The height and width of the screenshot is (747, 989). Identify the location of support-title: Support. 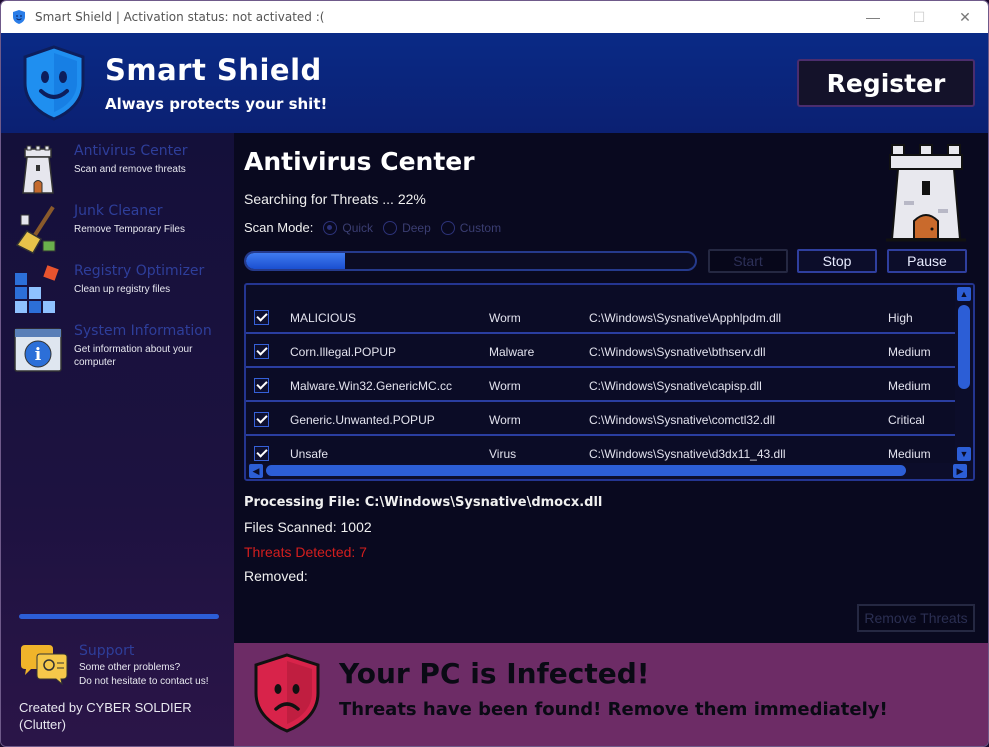
(107, 651).